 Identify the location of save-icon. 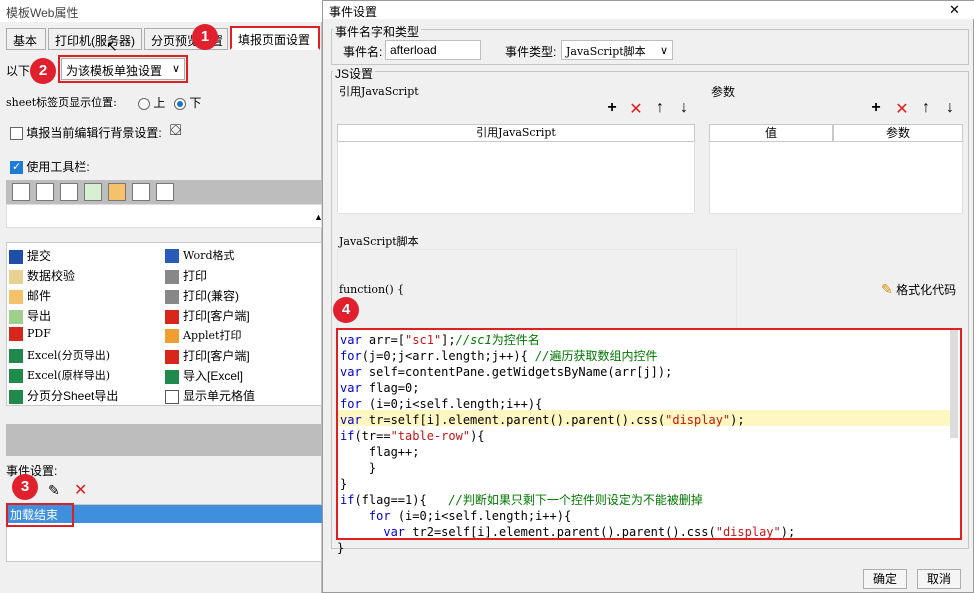
(21, 192).